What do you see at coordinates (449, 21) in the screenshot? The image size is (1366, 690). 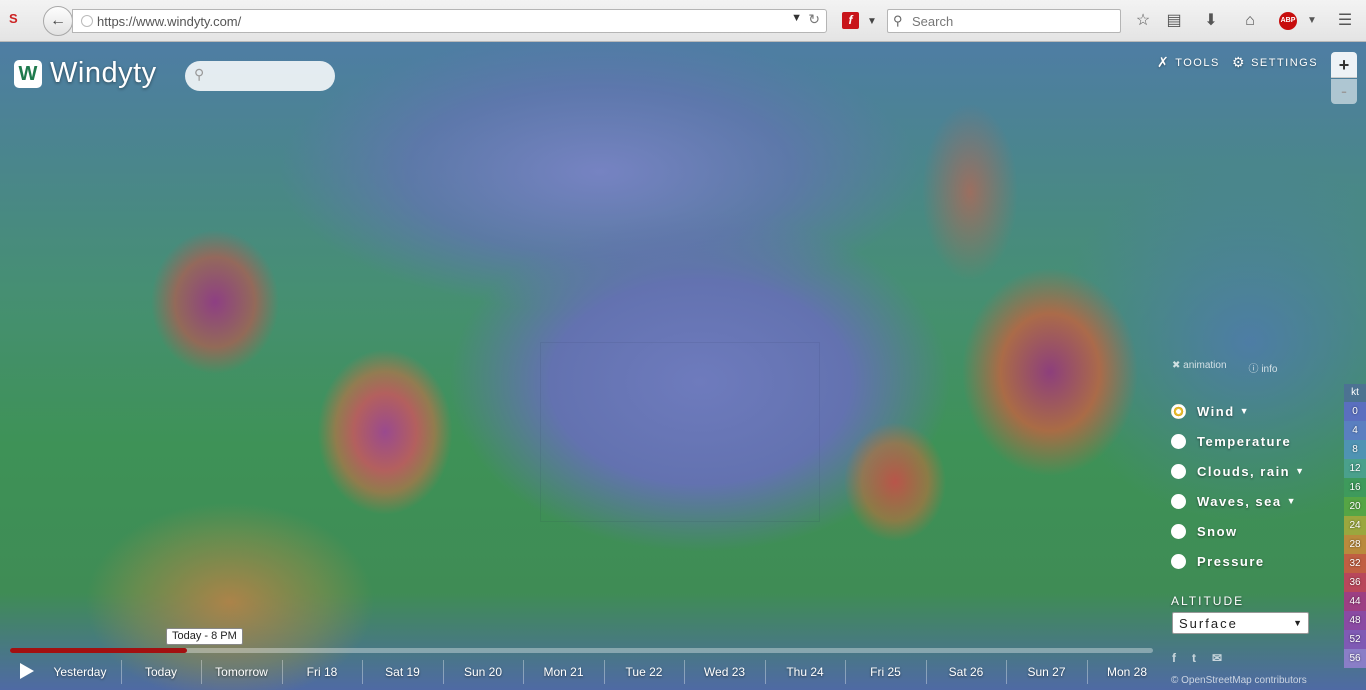 I see `url-bar: https://www.windyty.com/ ▼ ↻` at bounding box center [449, 21].